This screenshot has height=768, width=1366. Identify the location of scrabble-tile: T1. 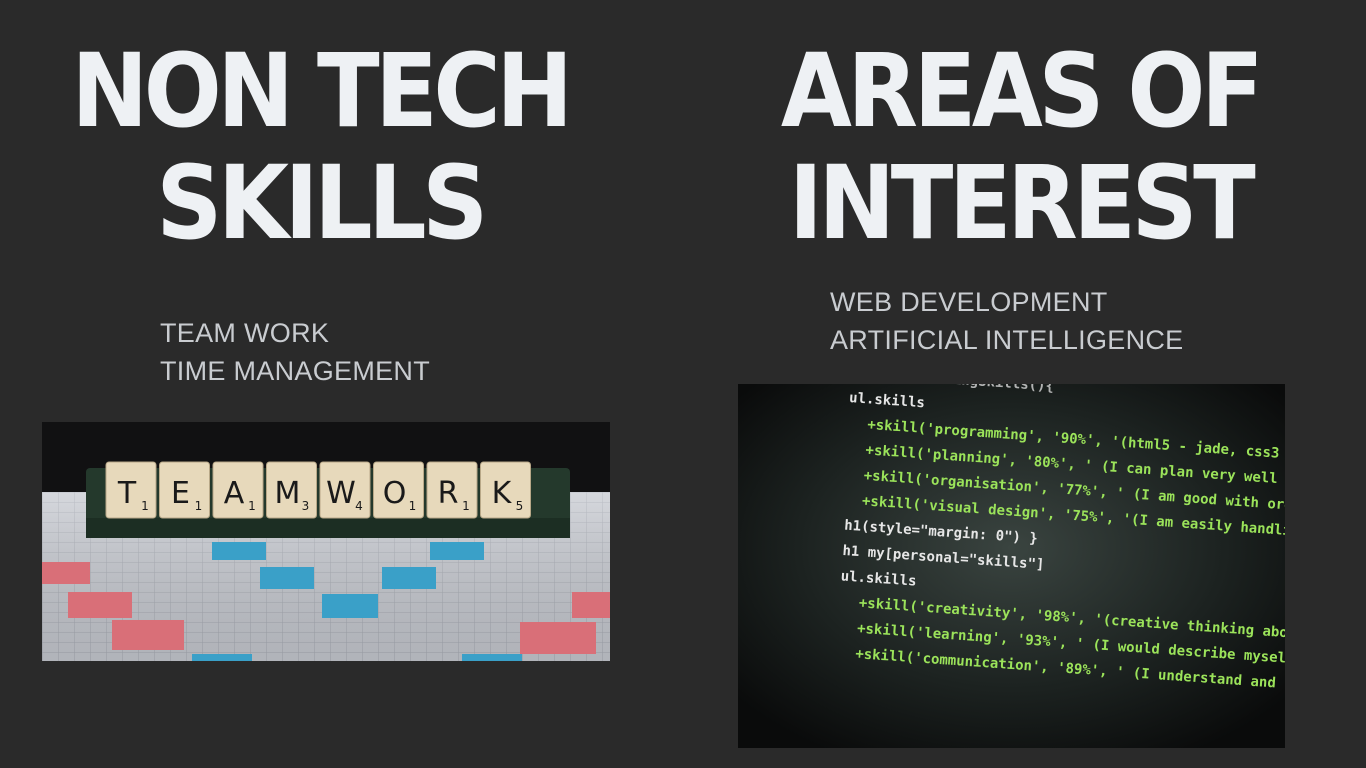
(131, 490).